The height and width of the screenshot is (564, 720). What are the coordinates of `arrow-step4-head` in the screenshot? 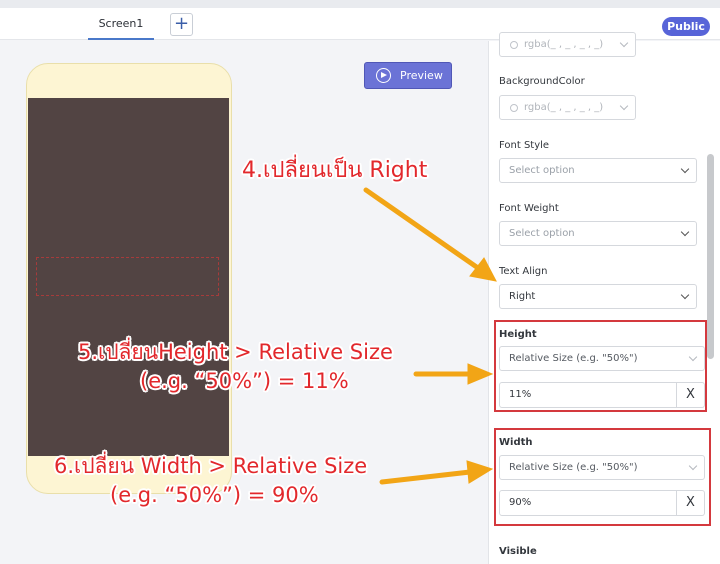 It's located at (483, 269).